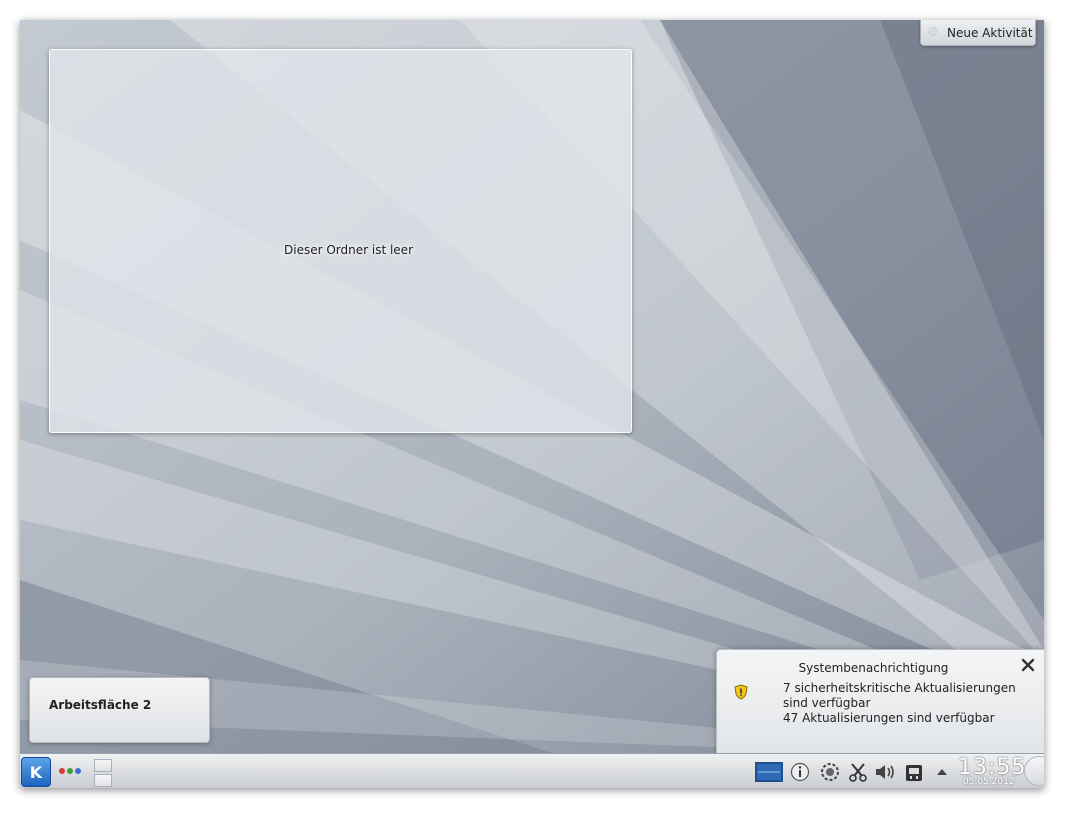 The height and width of the screenshot is (828, 1084). I want to click on expand-arrow-icon, so click(942, 772).